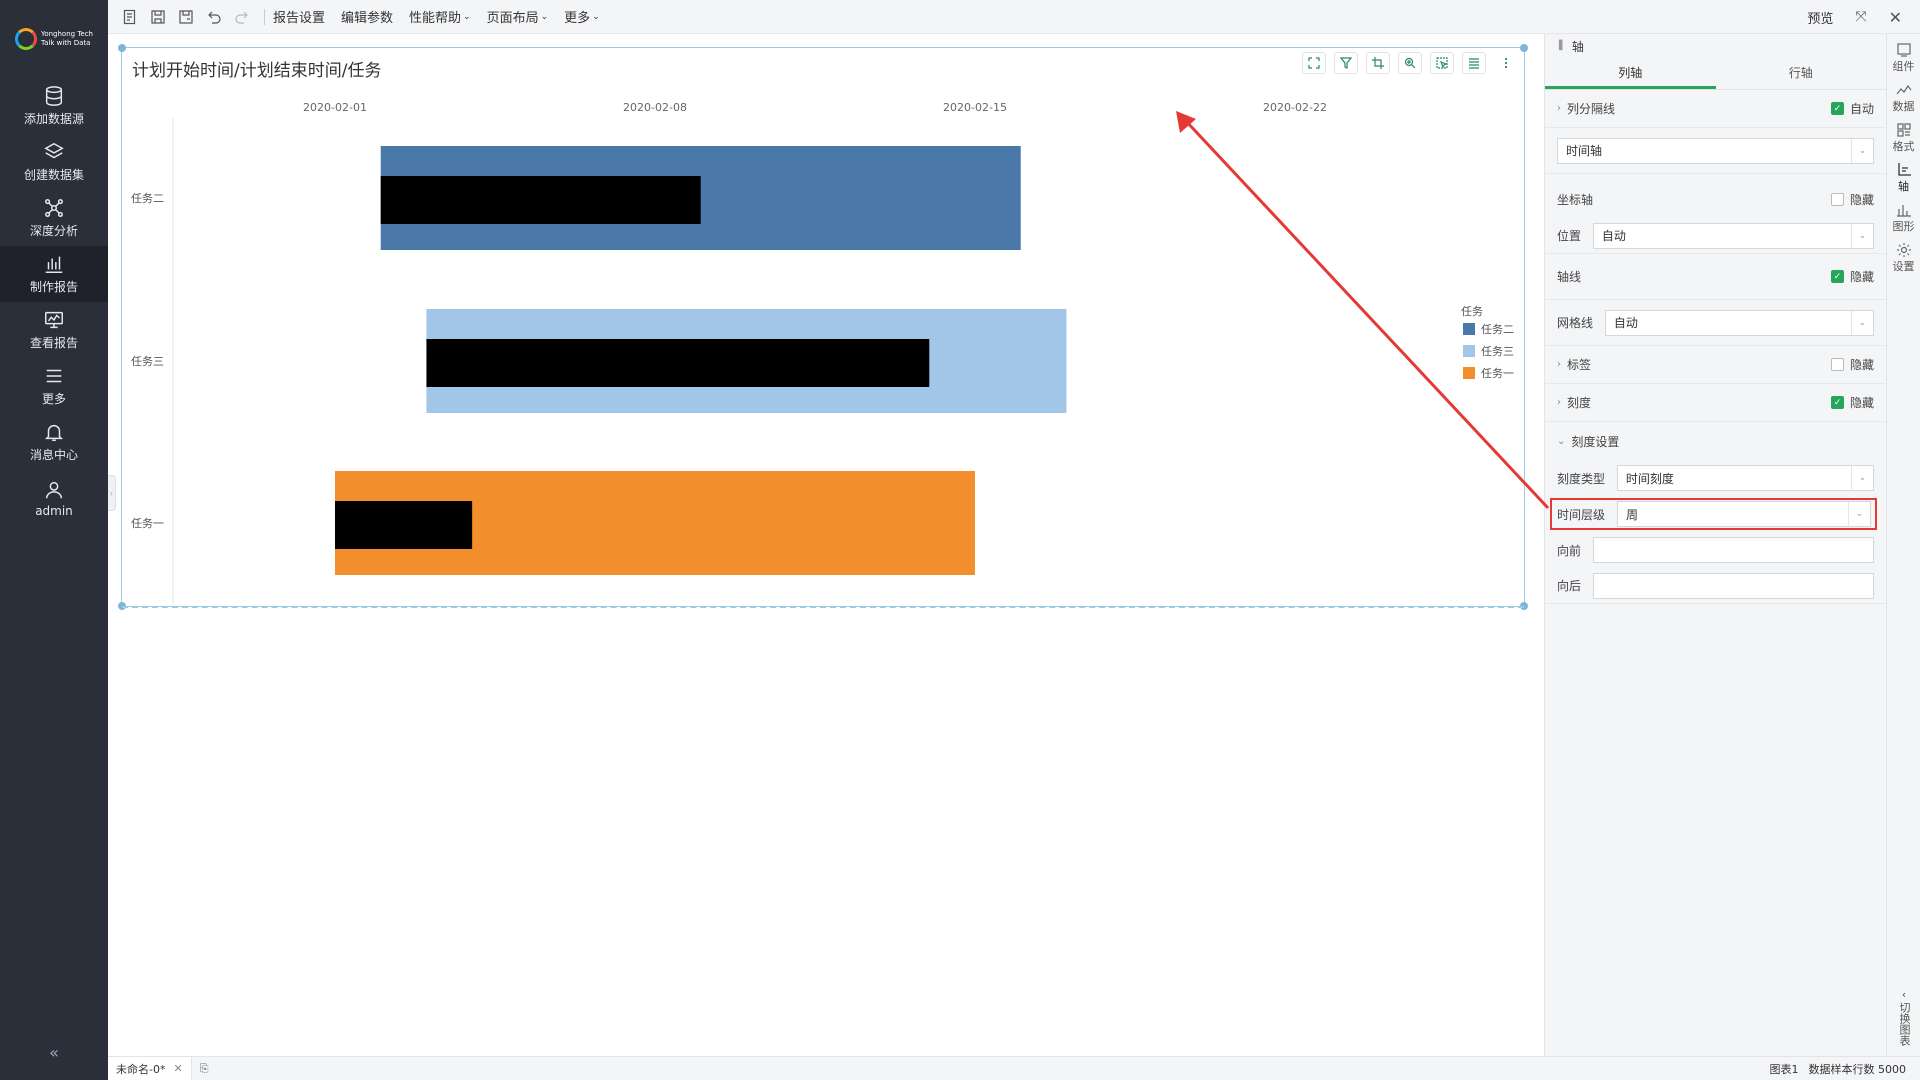  What do you see at coordinates (1820, 17) in the screenshot?
I see `preview-button: 预览` at bounding box center [1820, 17].